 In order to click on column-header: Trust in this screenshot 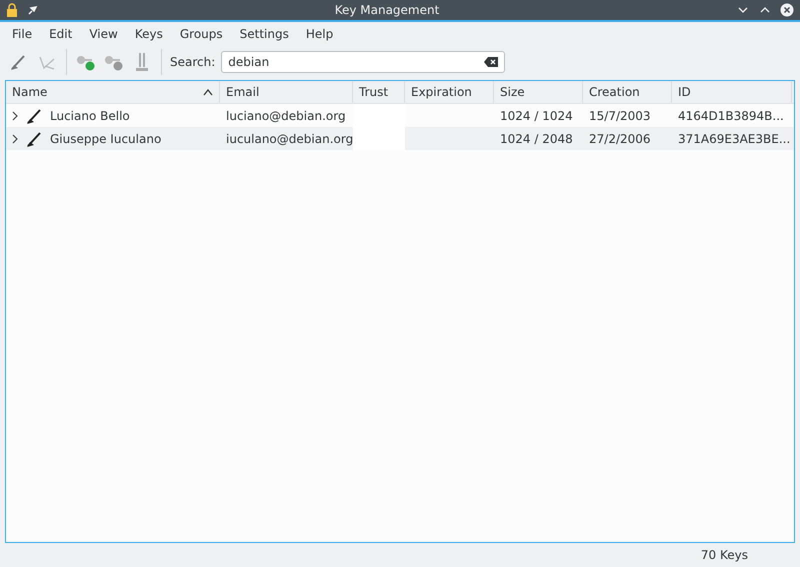, I will do `click(379, 92)`.